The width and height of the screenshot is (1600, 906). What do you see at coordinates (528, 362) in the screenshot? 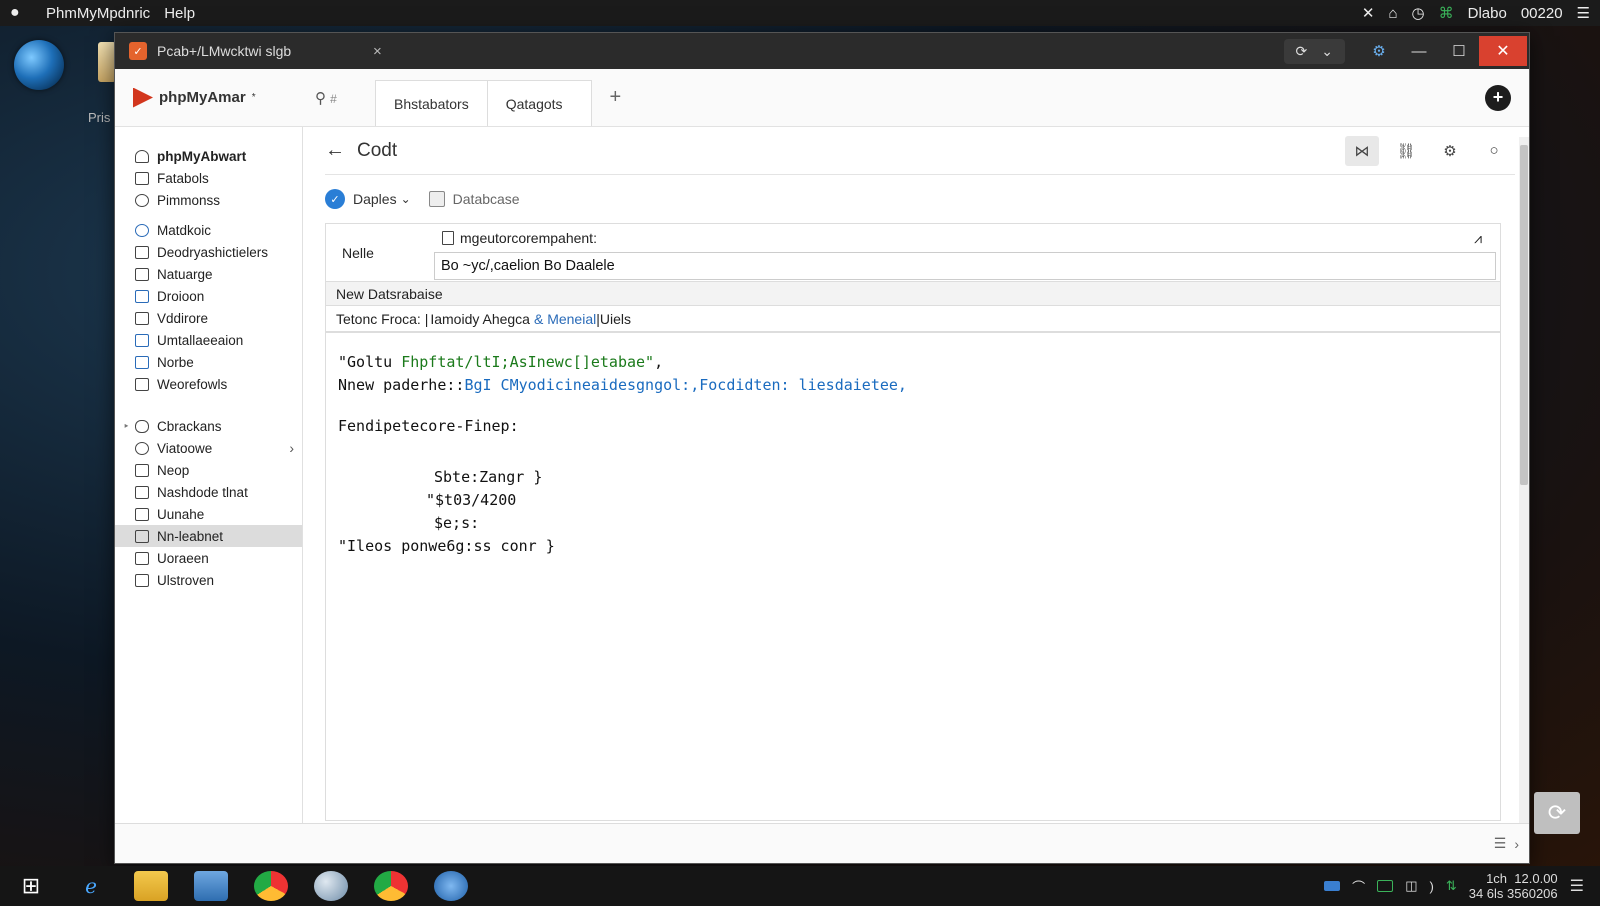
I see `code-string: Fhpftat/ltI;AsInewc[]etabae"` at bounding box center [528, 362].